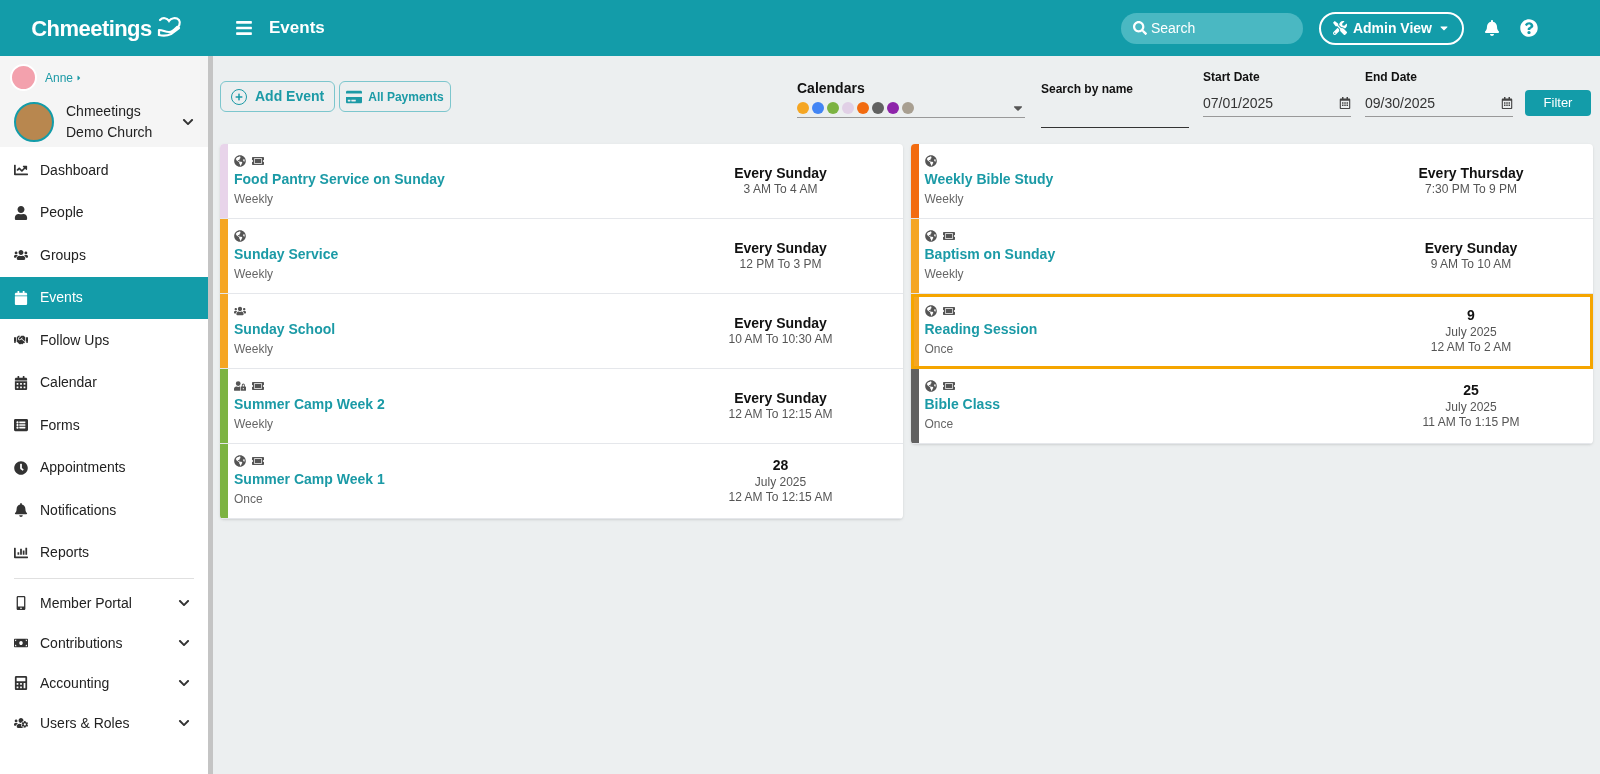  Describe the element at coordinates (244, 28) in the screenshot. I see `menu-button` at that location.